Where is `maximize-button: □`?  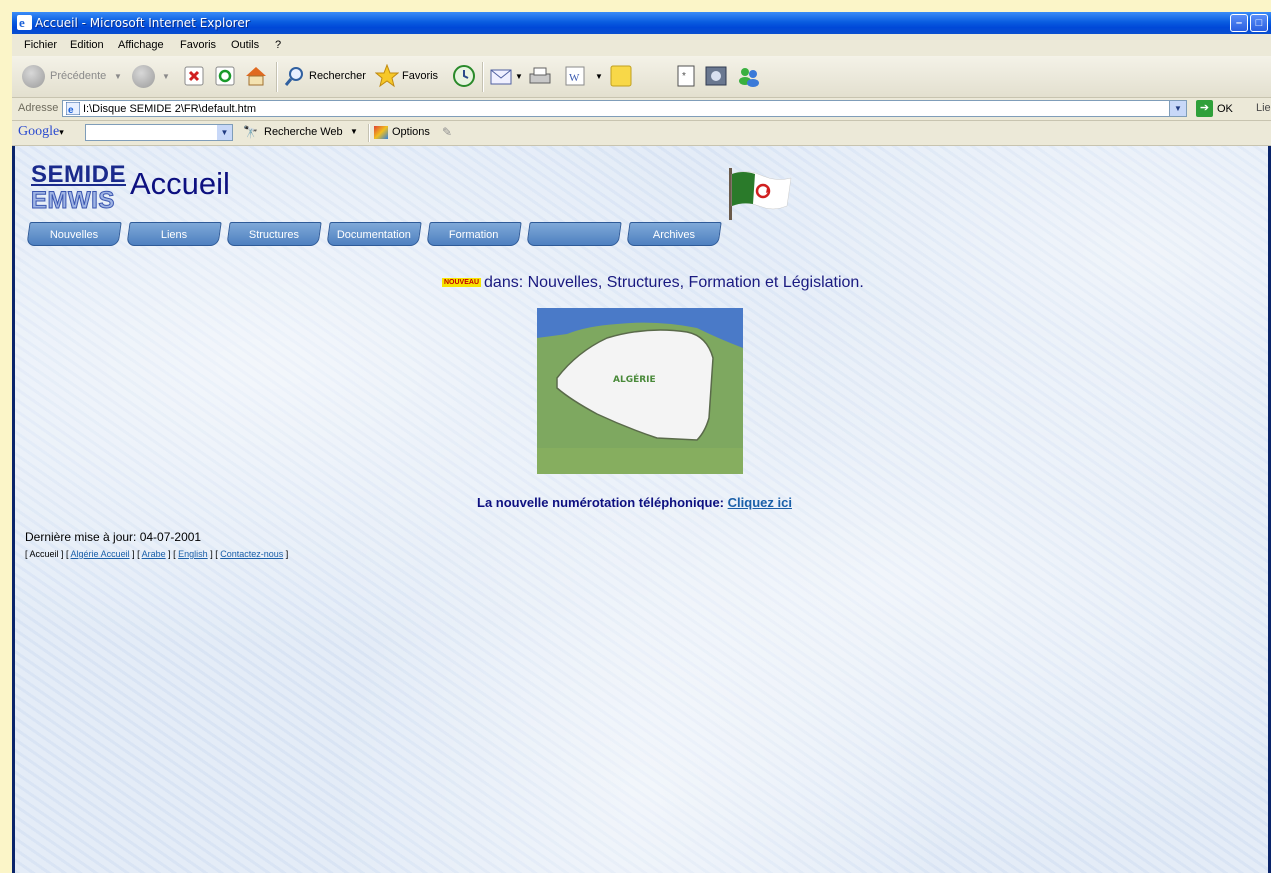 maximize-button: □ is located at coordinates (1259, 23).